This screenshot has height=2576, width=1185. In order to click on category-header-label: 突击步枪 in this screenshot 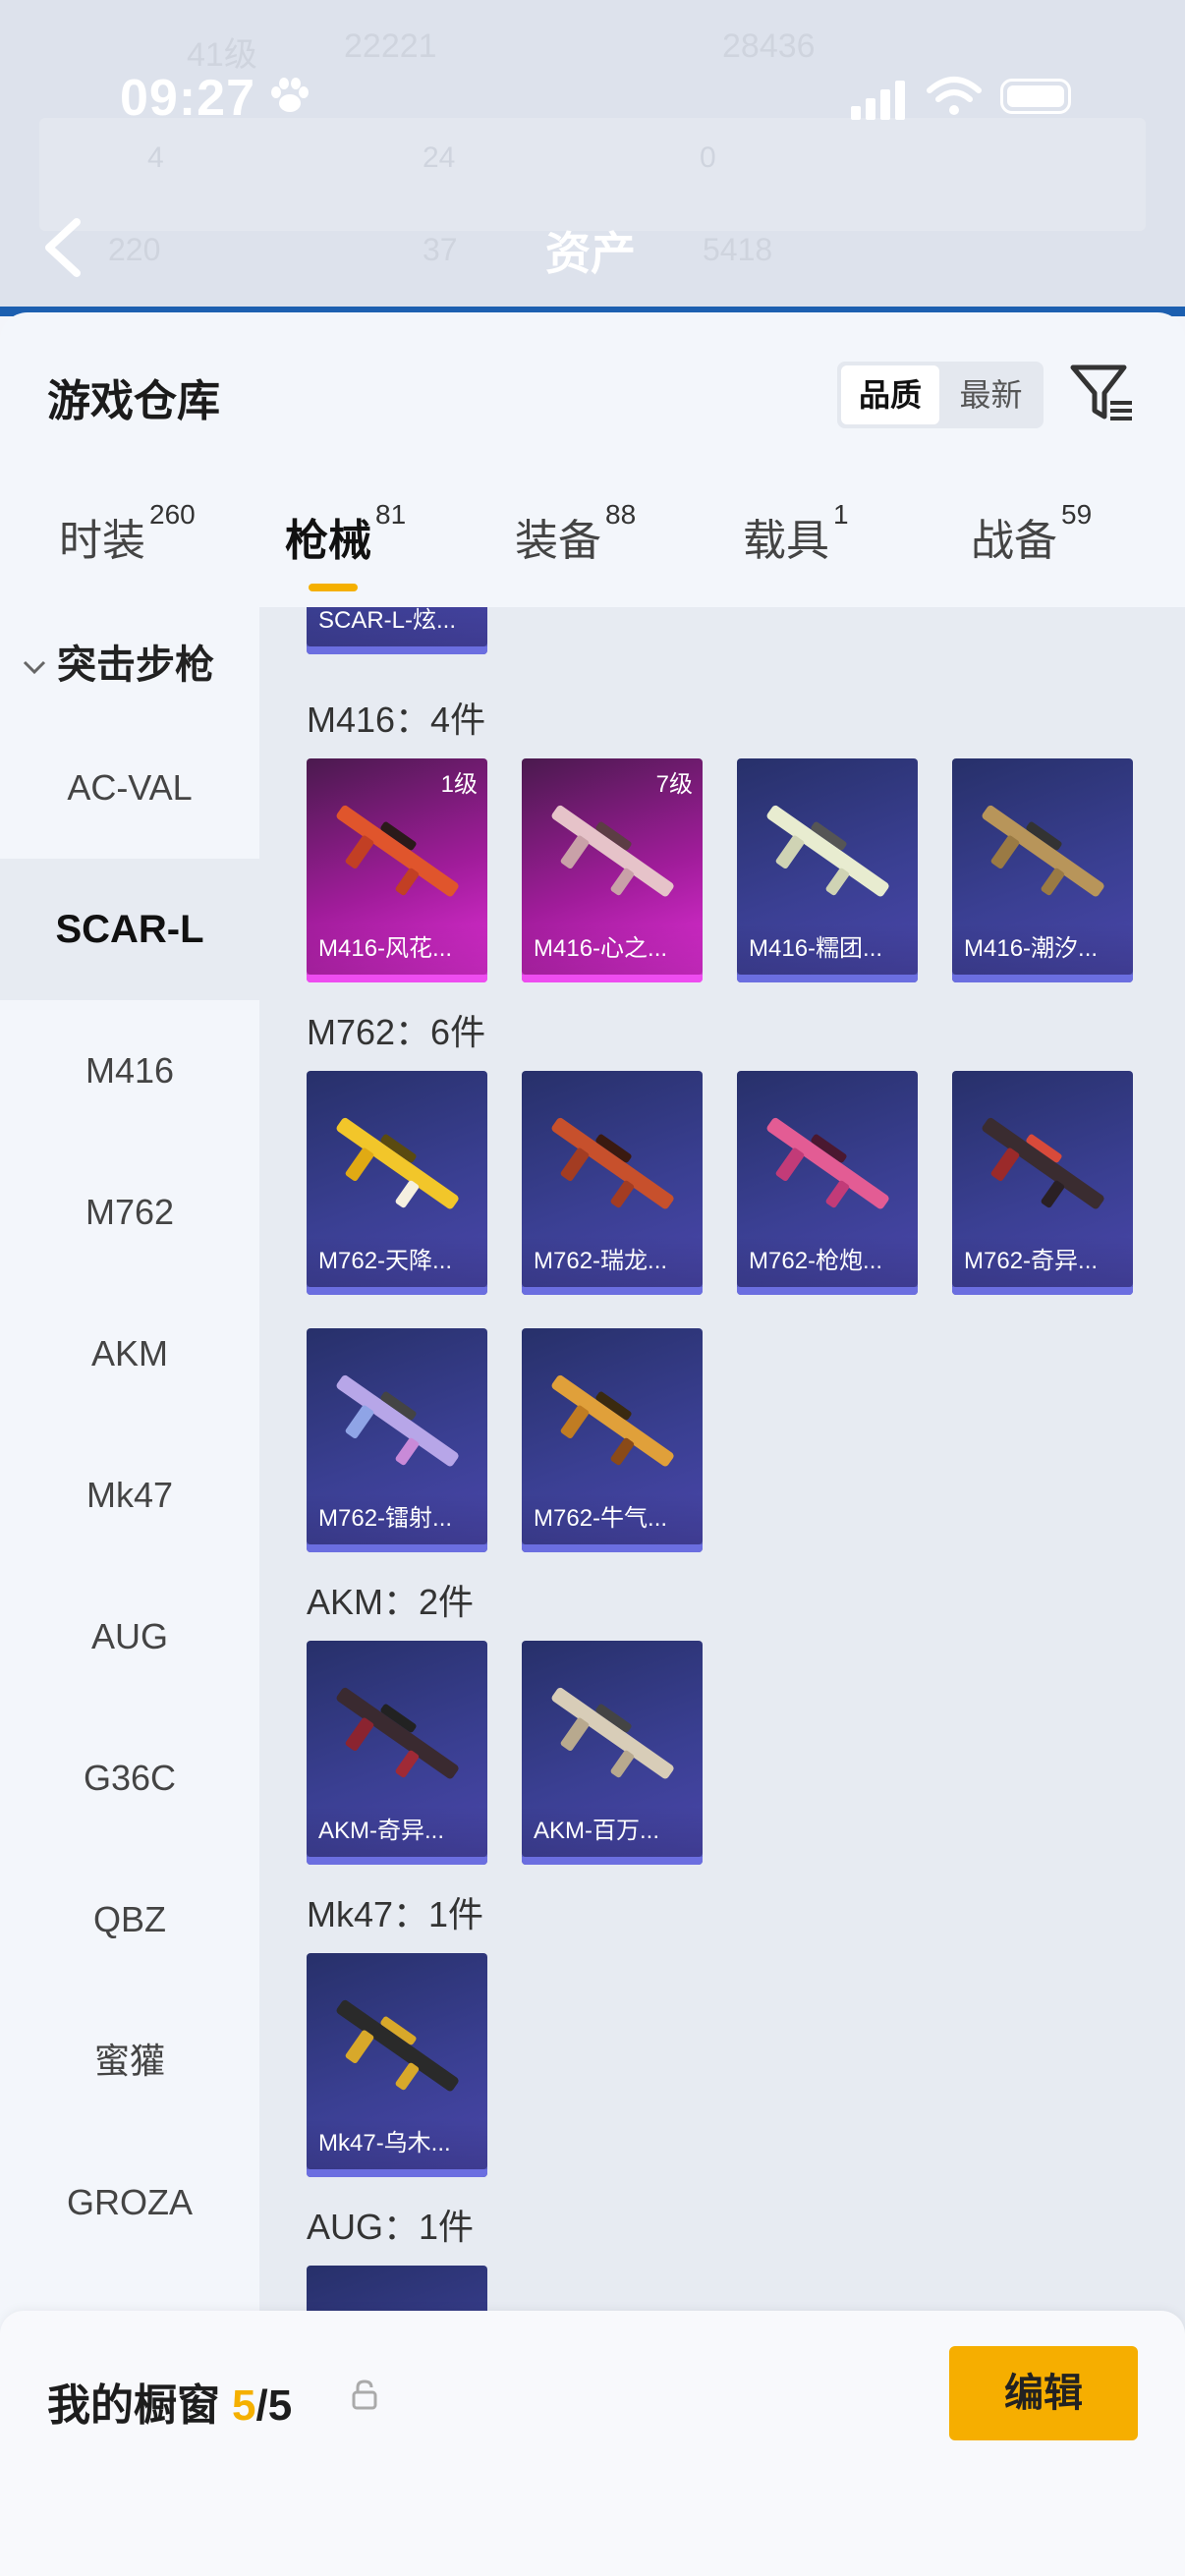, I will do `click(136, 665)`.